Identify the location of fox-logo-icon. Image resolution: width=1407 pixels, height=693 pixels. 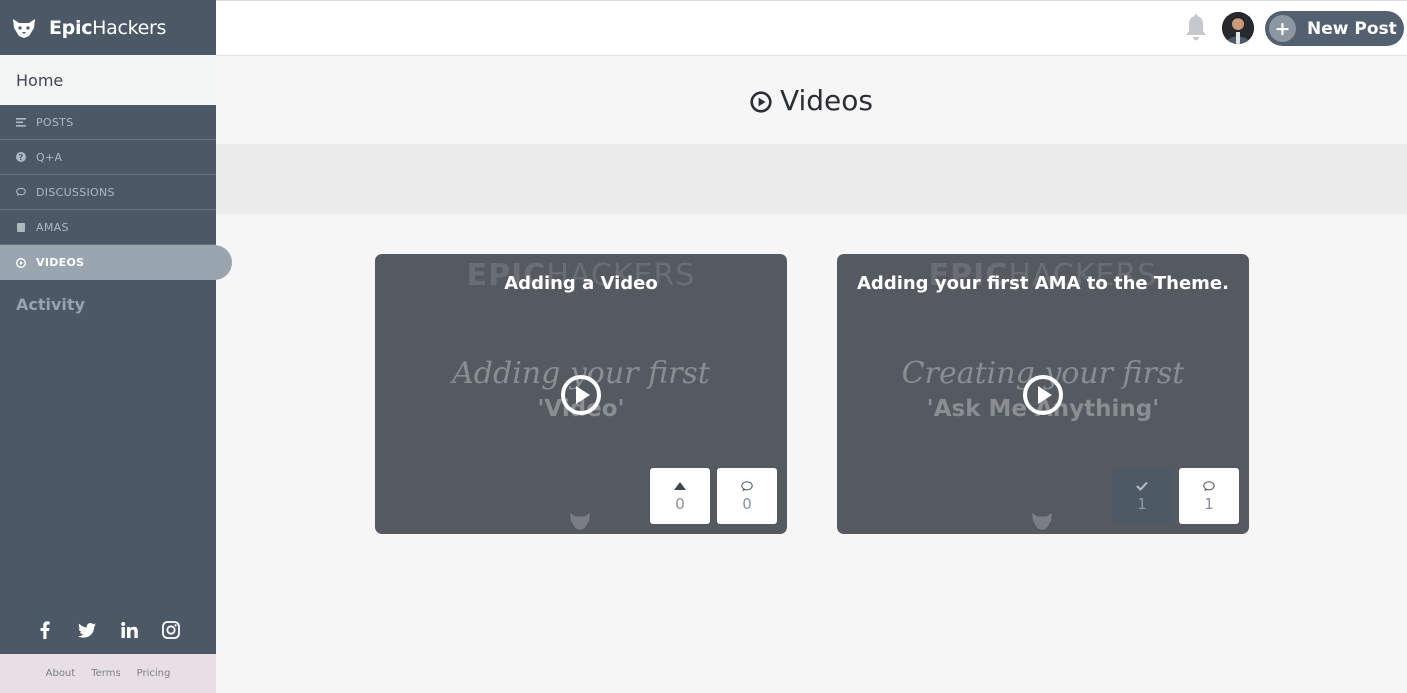
(24, 28).